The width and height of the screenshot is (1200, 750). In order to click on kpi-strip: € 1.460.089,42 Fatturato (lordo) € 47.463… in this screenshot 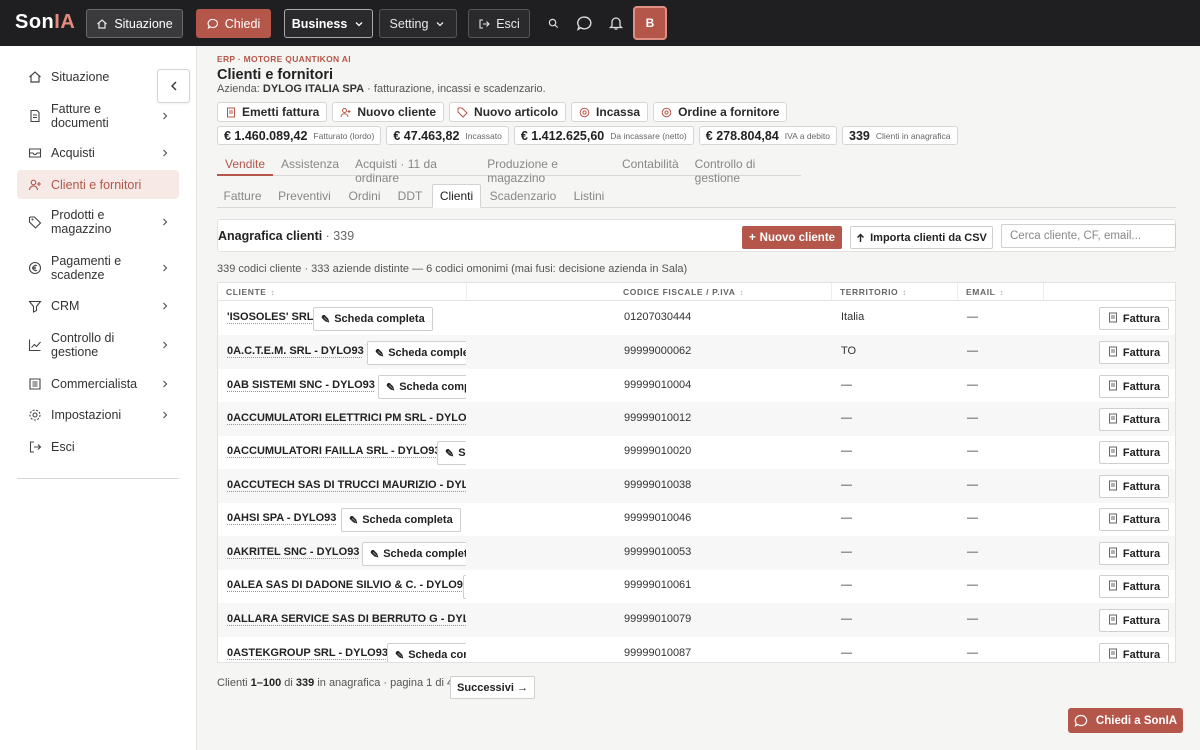, I will do `click(587, 135)`.